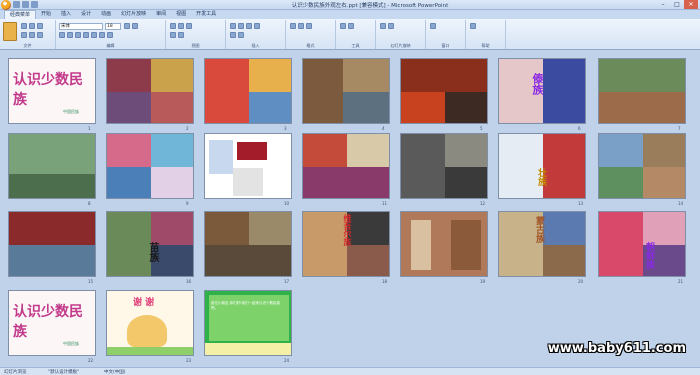  Describe the element at coordinates (20, 14) in the screenshot. I see `tab-classic-menu: 经典菜单` at that location.